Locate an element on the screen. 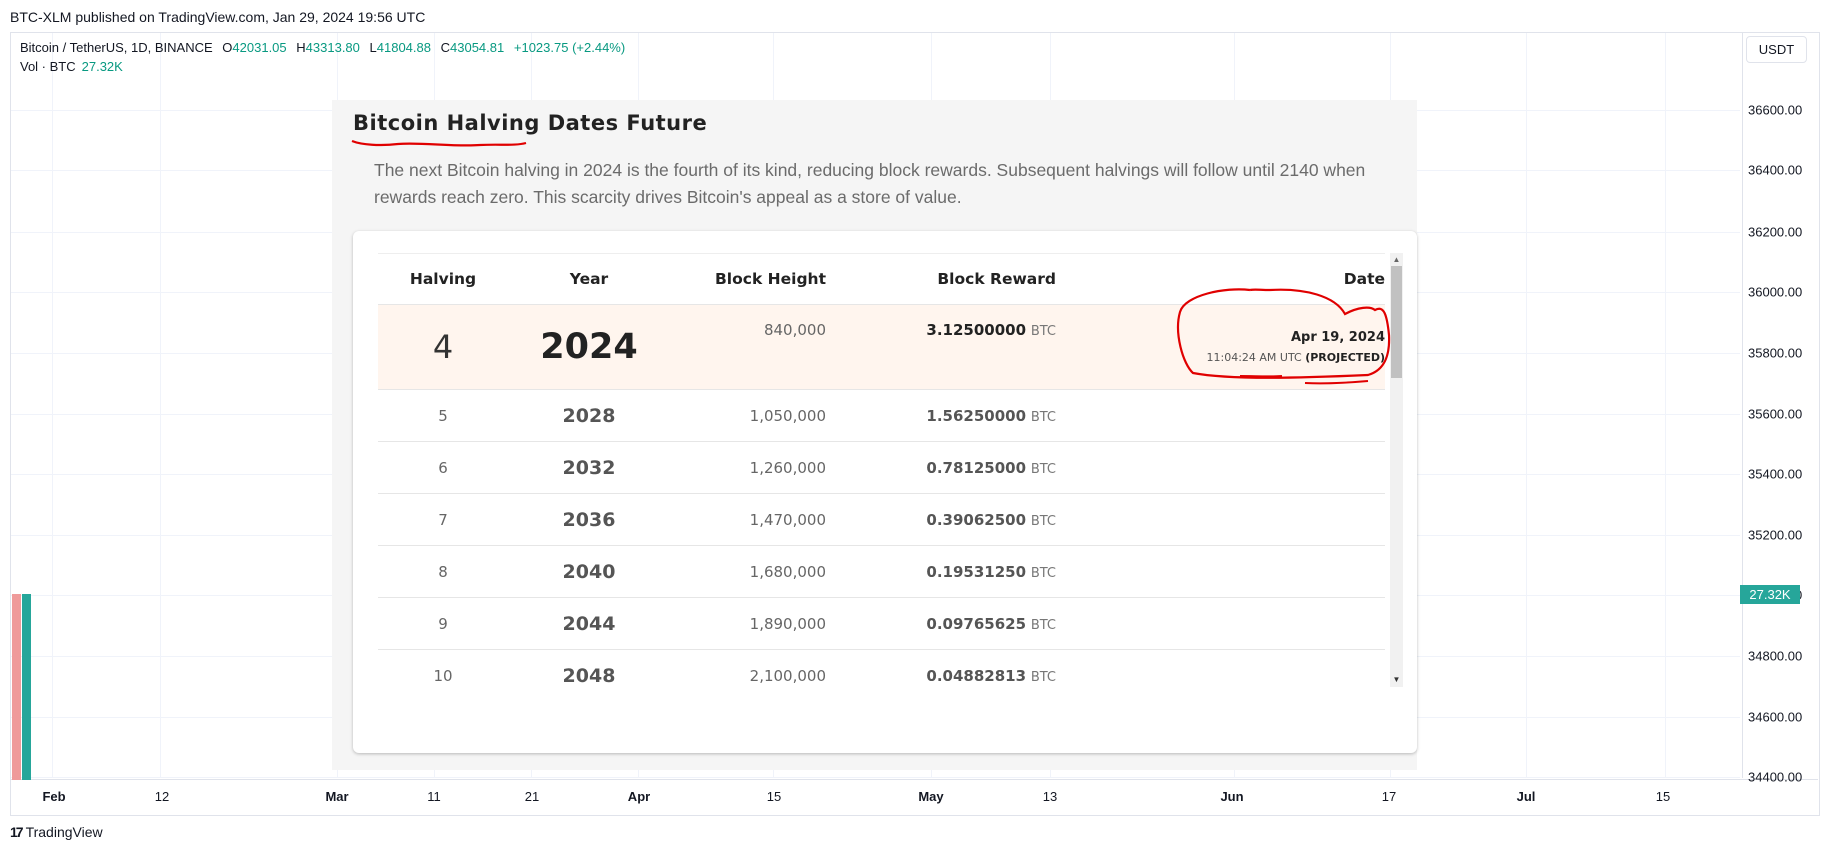 The image size is (1824, 853). price-tick-label: 34600.00 is located at coordinates (1775, 717).